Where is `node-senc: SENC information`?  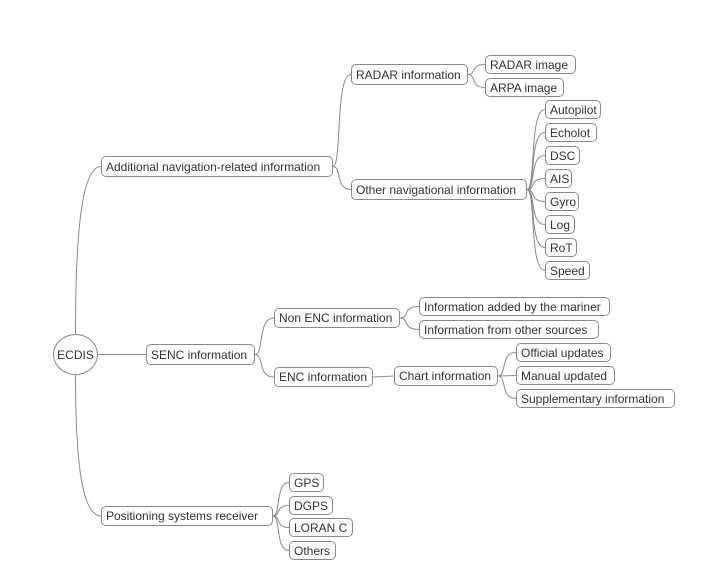 node-senc: SENC information is located at coordinates (200, 354).